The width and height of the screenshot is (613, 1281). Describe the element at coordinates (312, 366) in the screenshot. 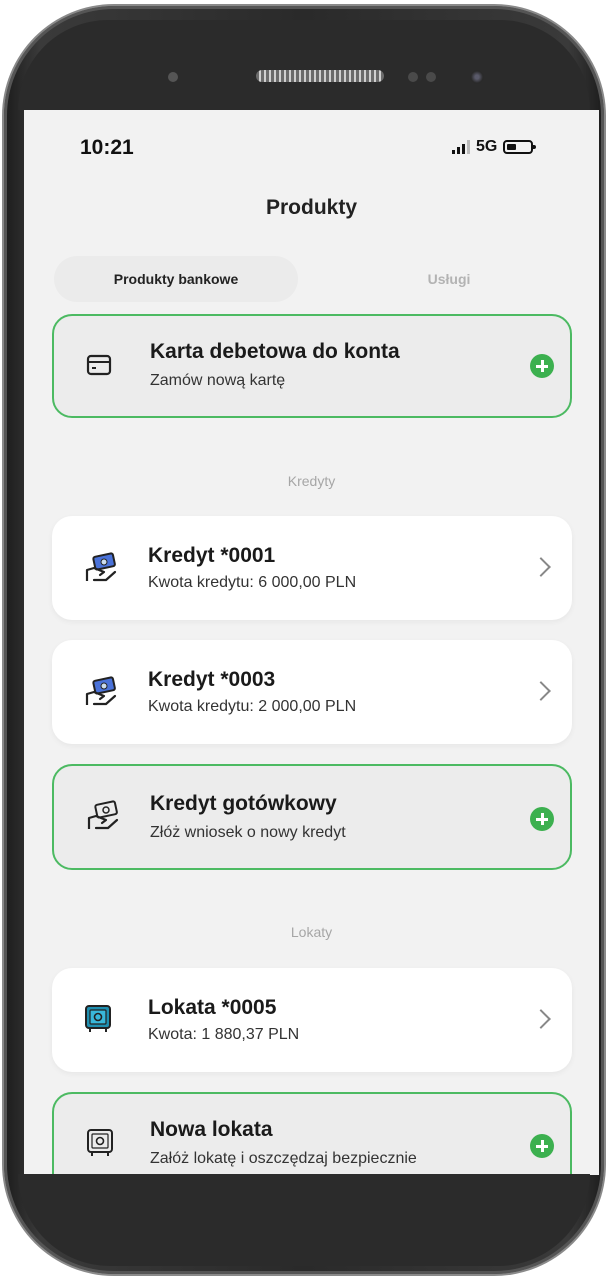

I see `debit-card-order-card: Karta debetowa do konta Zamów nową kartę` at that location.